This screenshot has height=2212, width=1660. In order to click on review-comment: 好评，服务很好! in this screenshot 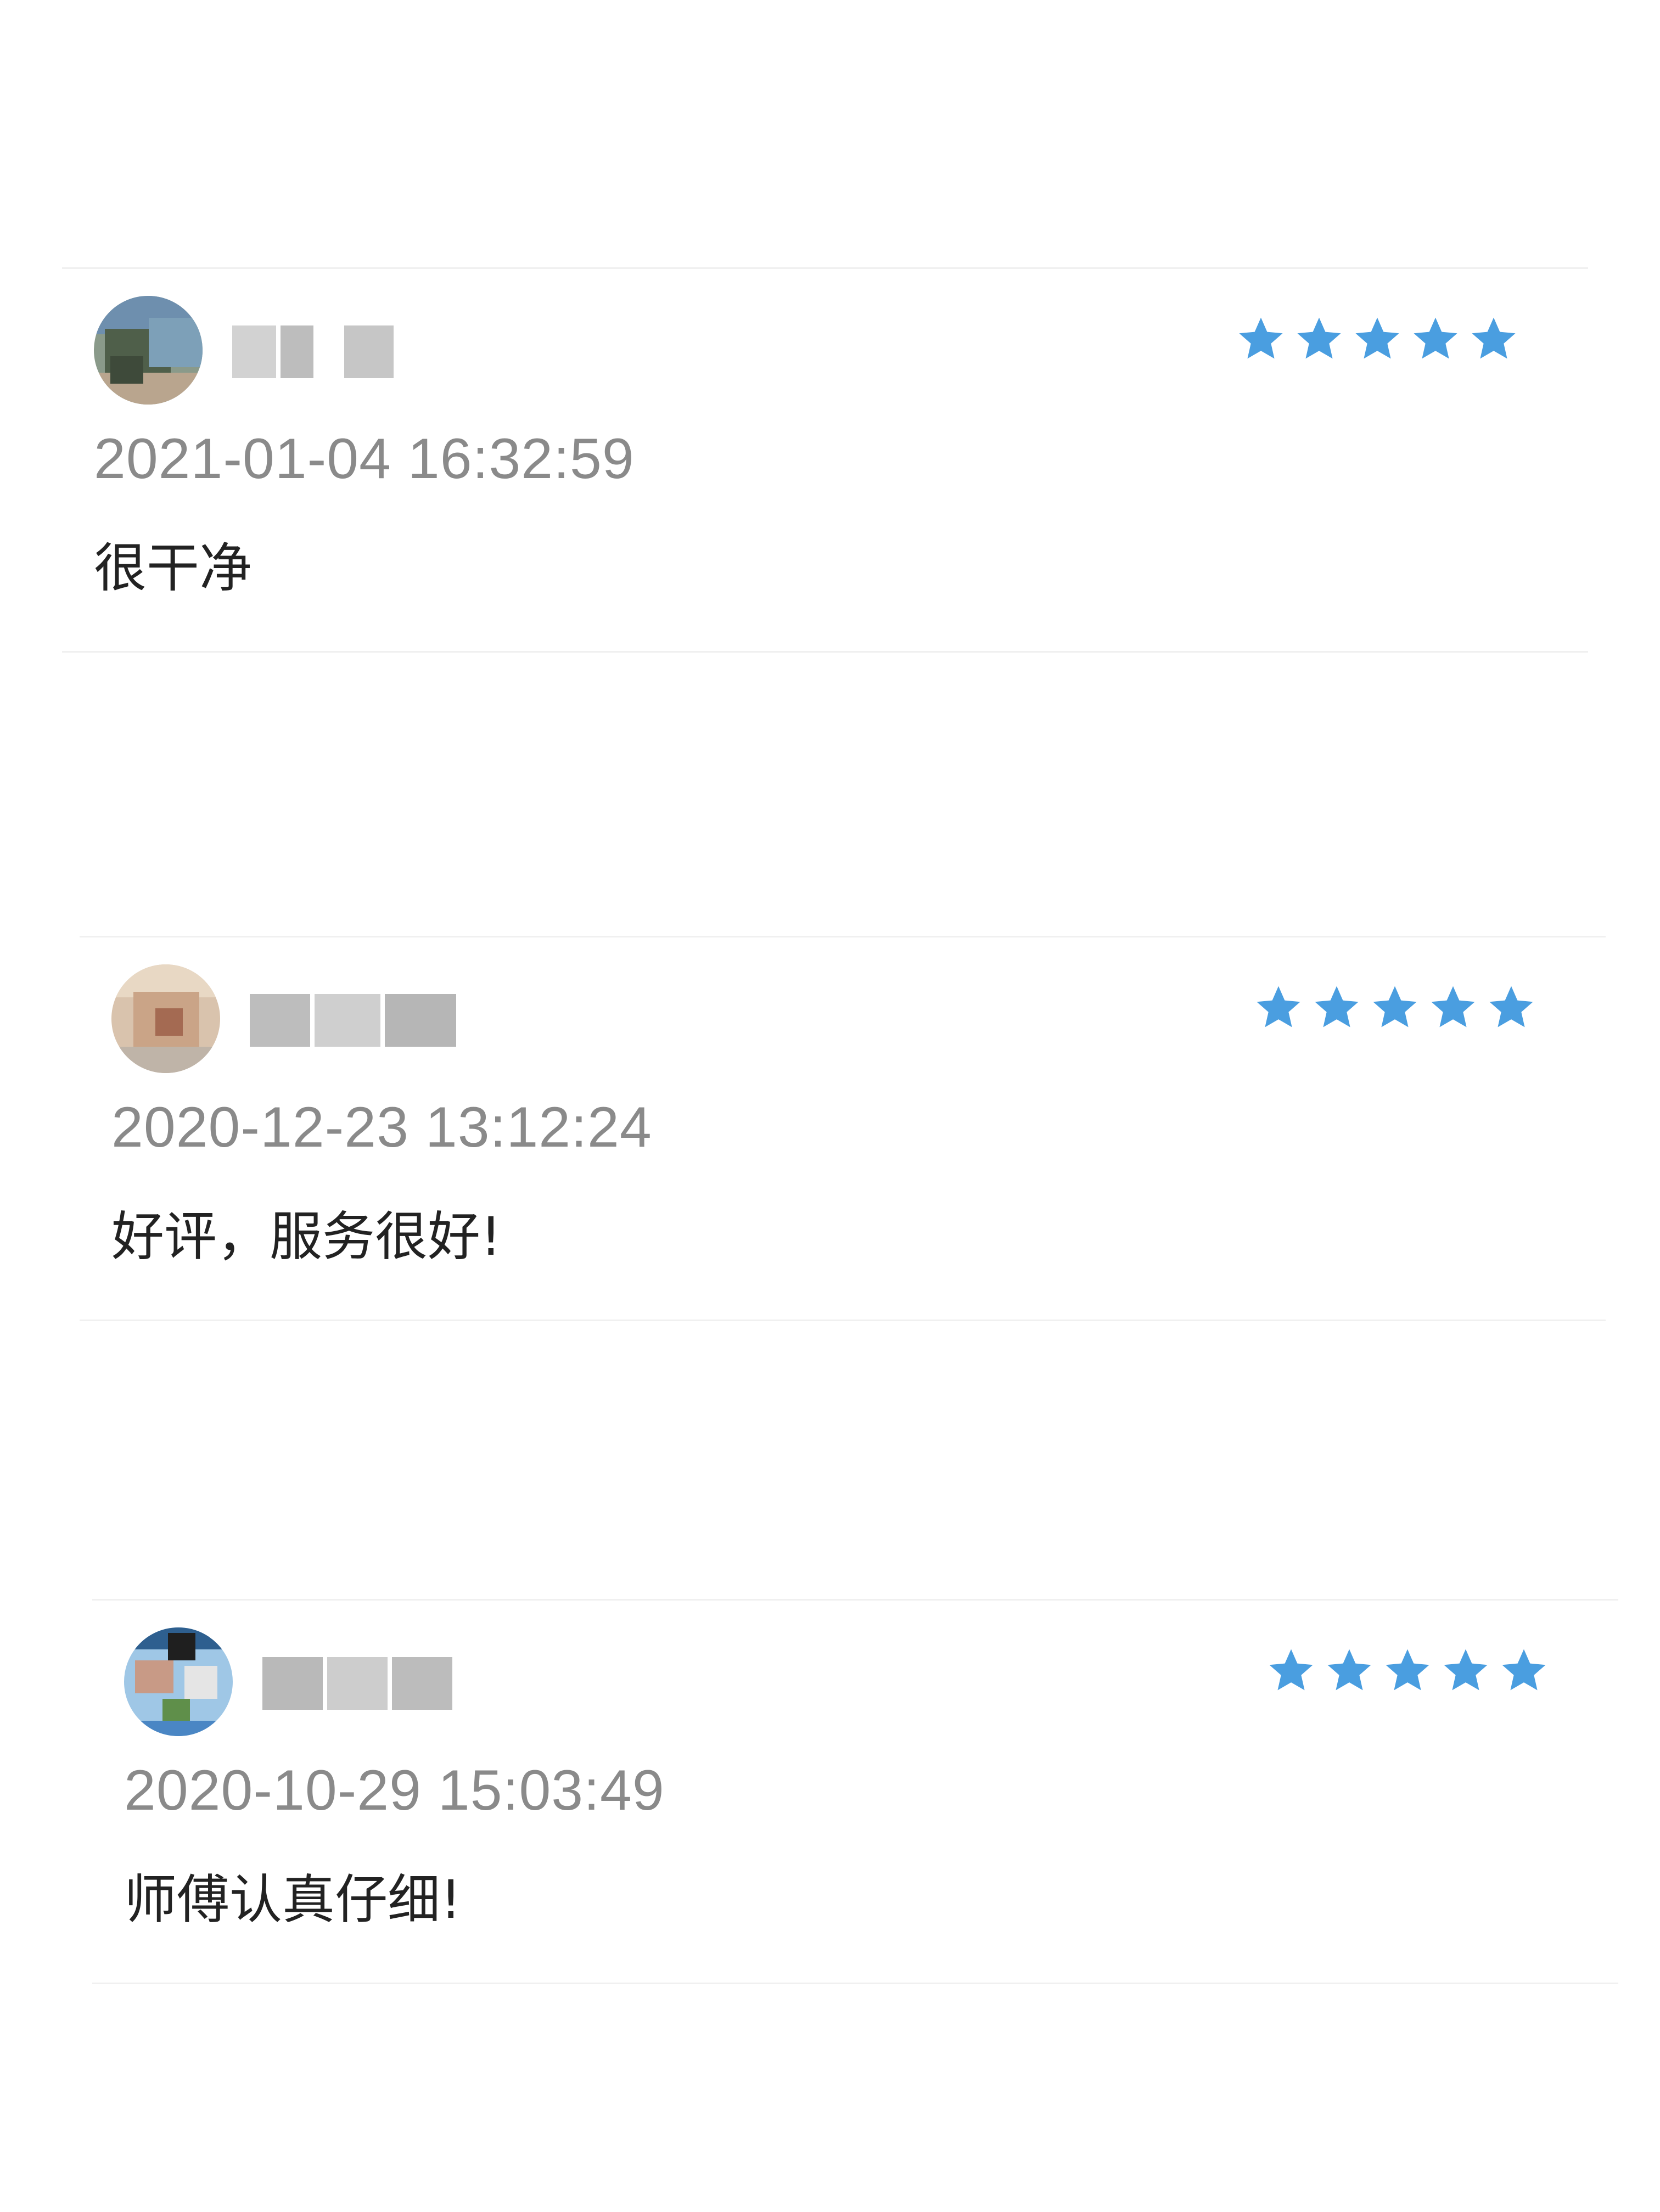, I will do `click(306, 1236)`.